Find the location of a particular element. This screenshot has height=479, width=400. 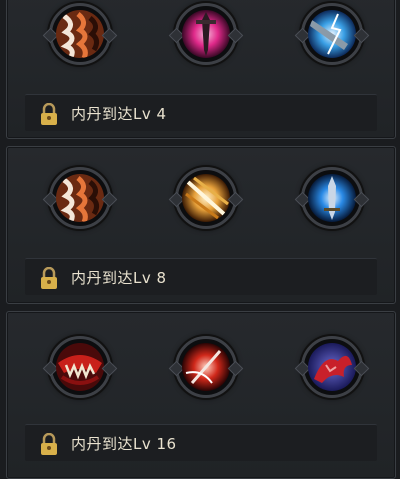

crimson-slash-skill-icon is located at coordinates (206, 367).